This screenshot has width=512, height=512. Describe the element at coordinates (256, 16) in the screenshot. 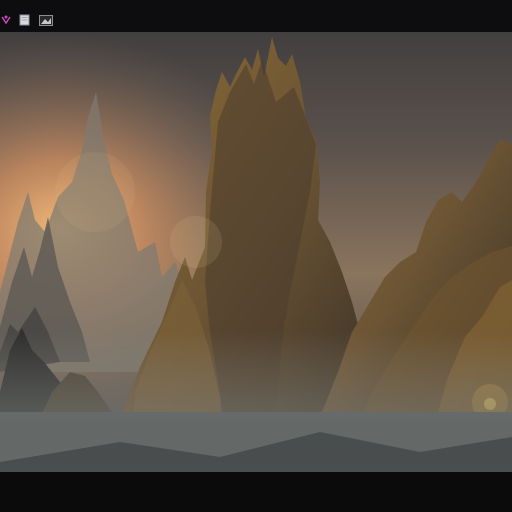

I see `toolbar` at that location.